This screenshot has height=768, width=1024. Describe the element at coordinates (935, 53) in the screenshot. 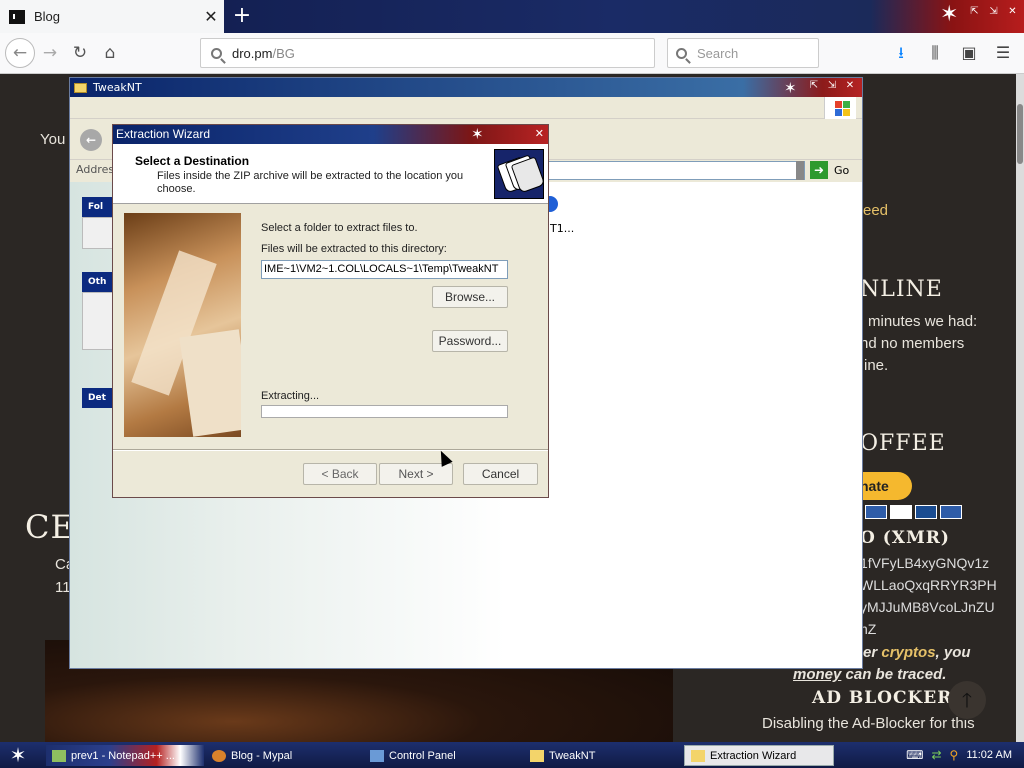

I see `library-icon: ⫼` at that location.